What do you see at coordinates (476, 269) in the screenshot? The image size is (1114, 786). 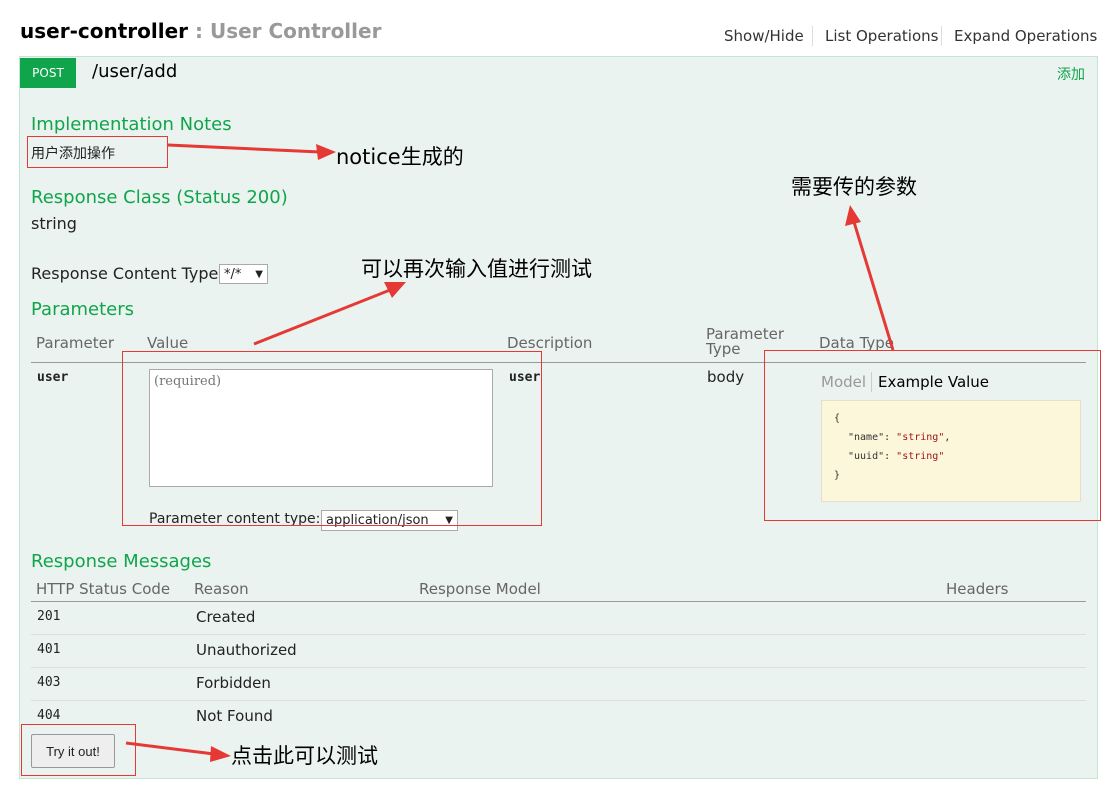 I see `annotation-retest: 可以再次输入值进行测试` at bounding box center [476, 269].